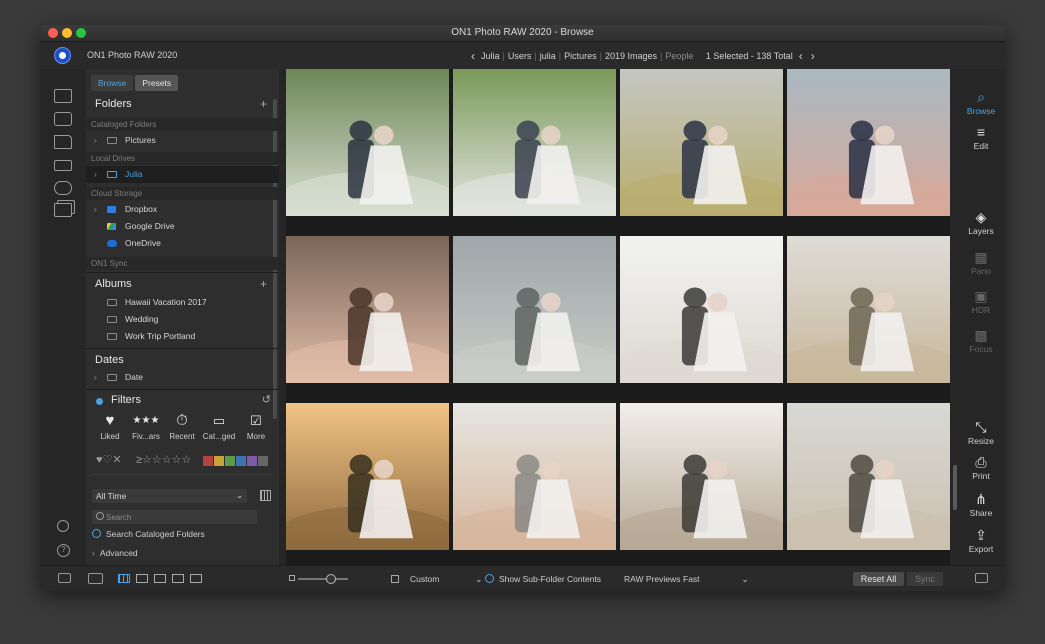  What do you see at coordinates (115, 553) in the screenshot?
I see `advanced-toggle: › Advanced` at bounding box center [115, 553].